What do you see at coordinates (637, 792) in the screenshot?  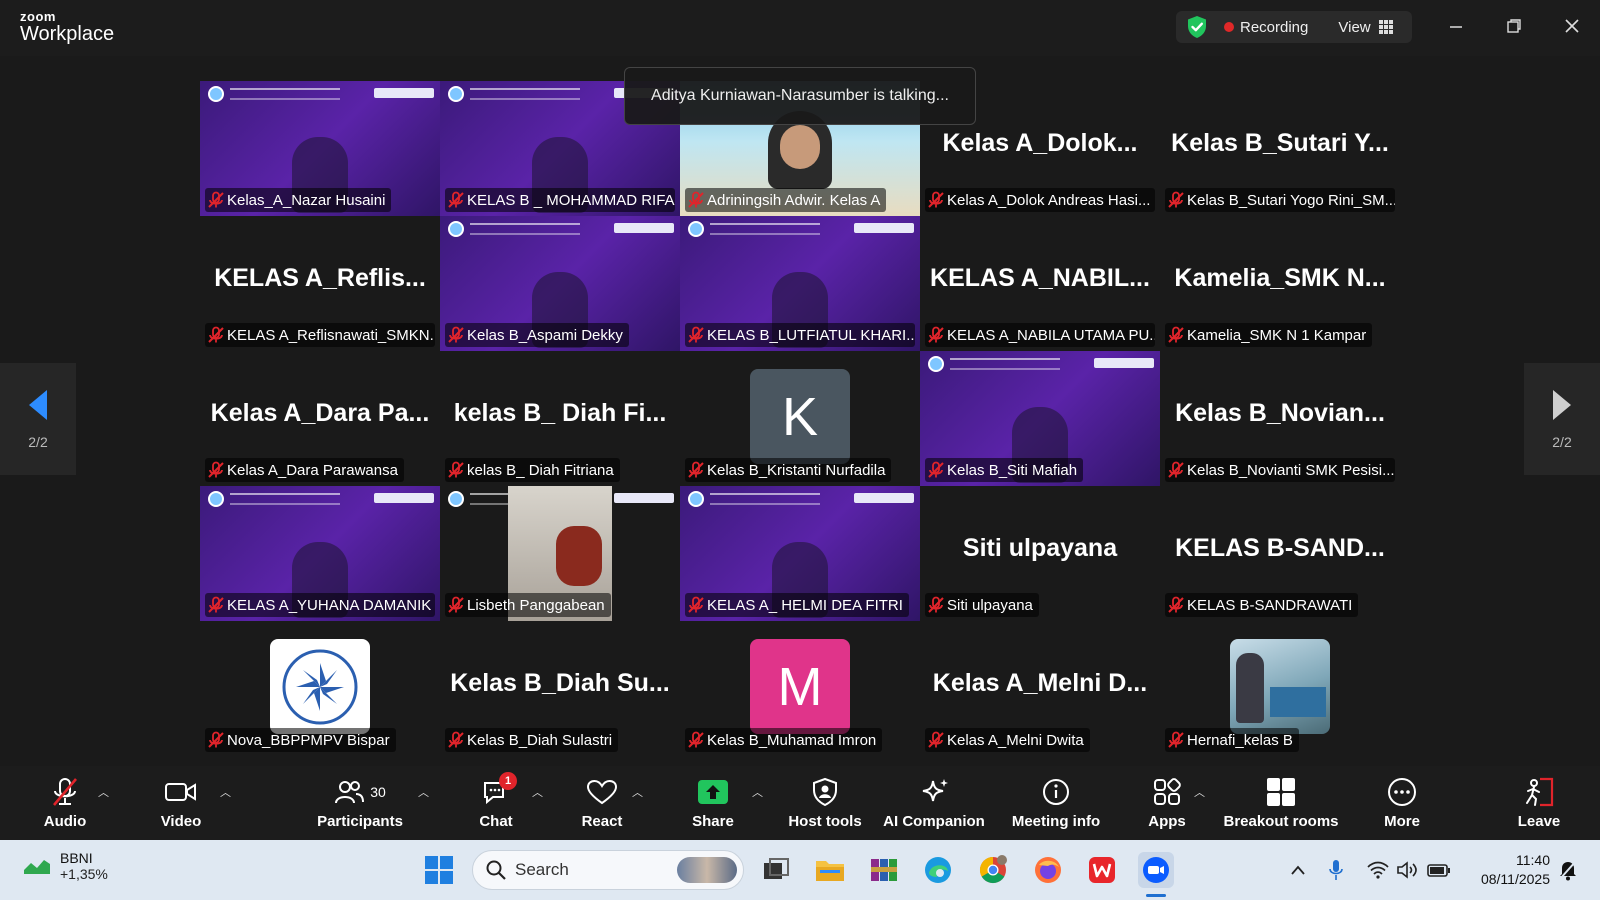 I see `react-options-caret-icon: ︿` at bounding box center [637, 792].